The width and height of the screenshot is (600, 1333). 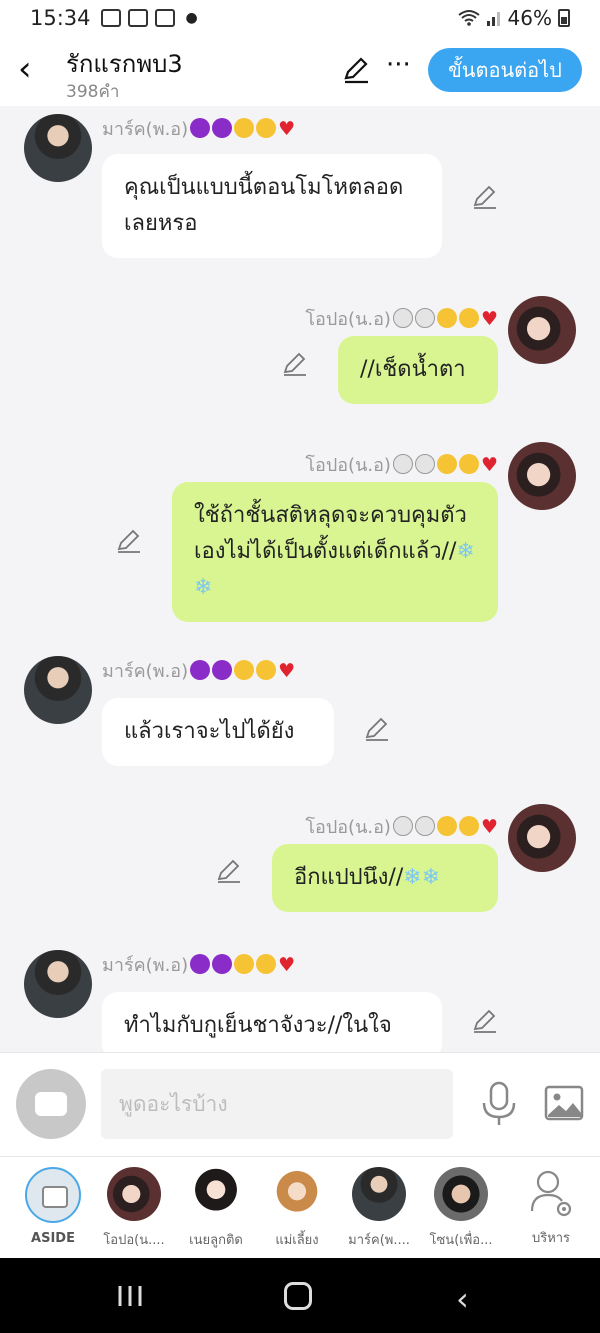 What do you see at coordinates (218, 732) in the screenshot?
I see `message-bubble: แล้วเราจะไปได้ยัง` at bounding box center [218, 732].